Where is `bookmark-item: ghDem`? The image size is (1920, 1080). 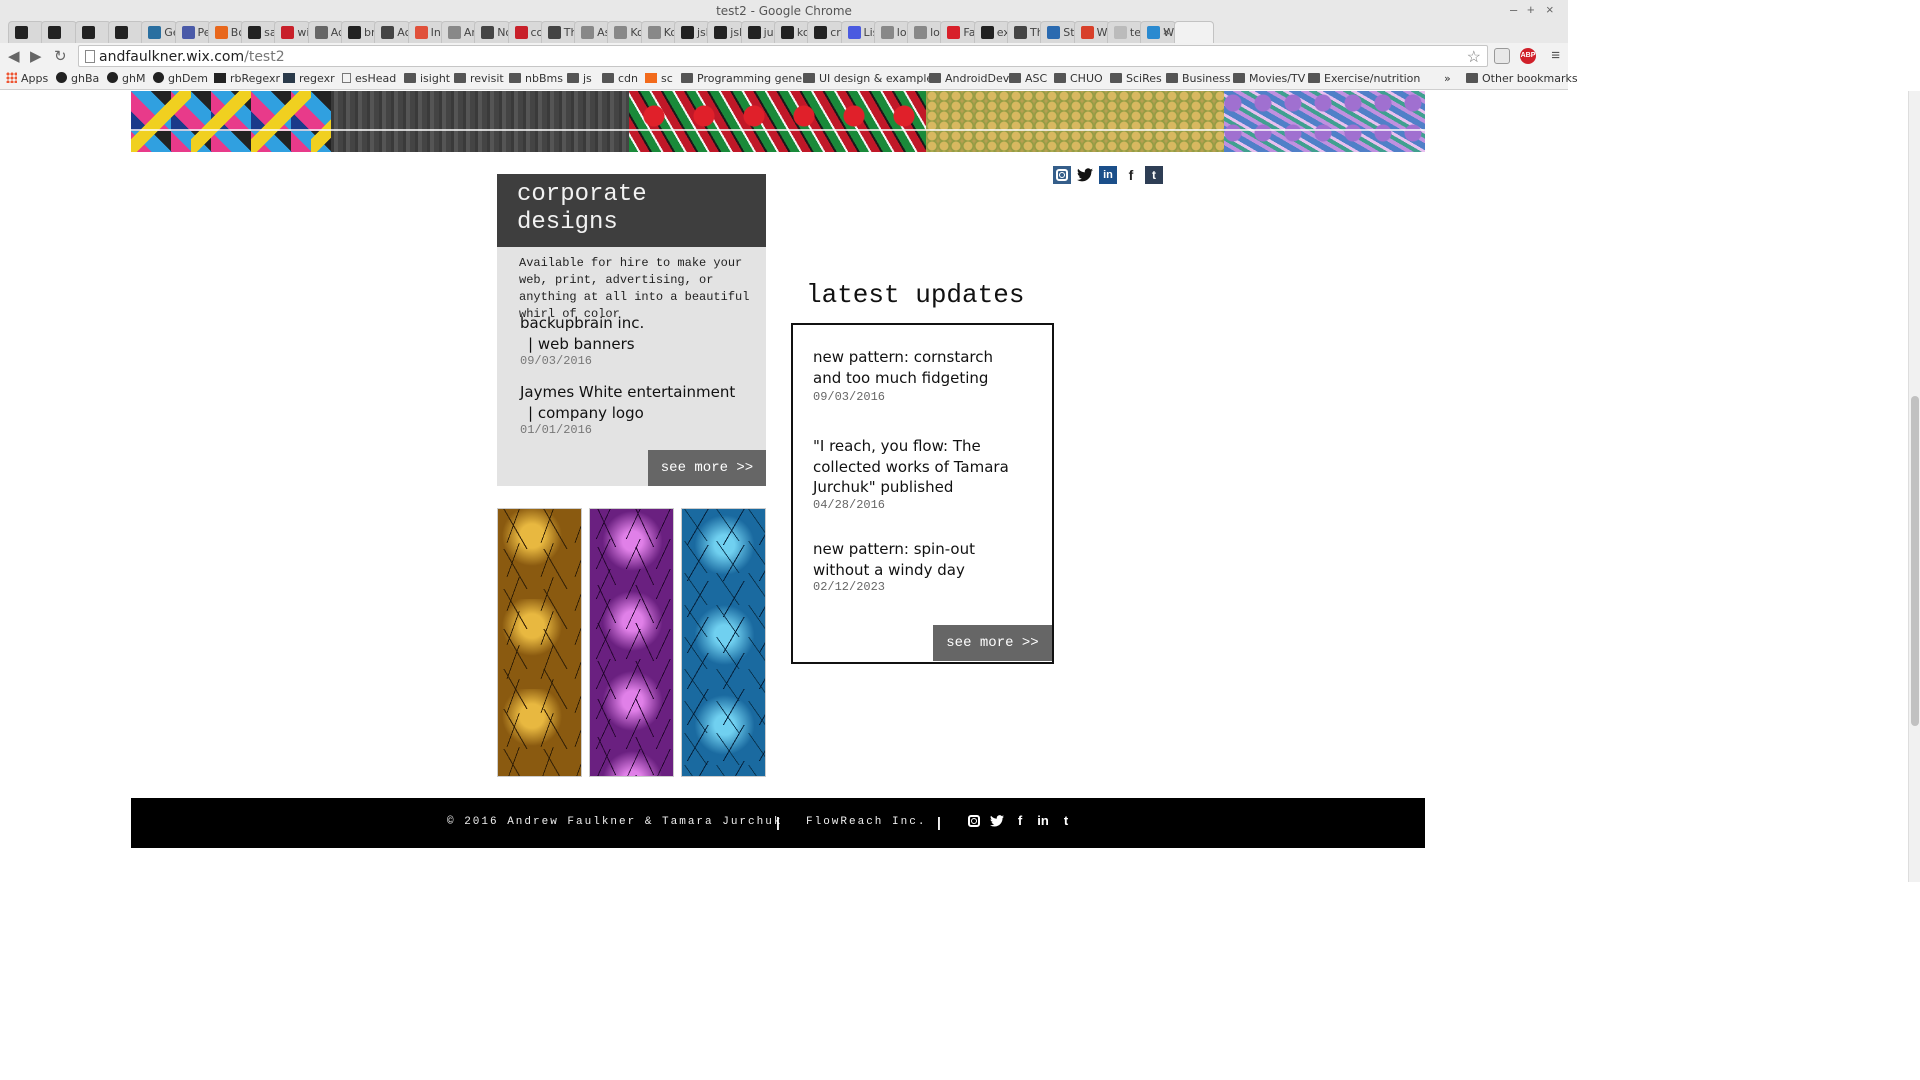
bookmark-item: ghDem is located at coordinates (180, 78).